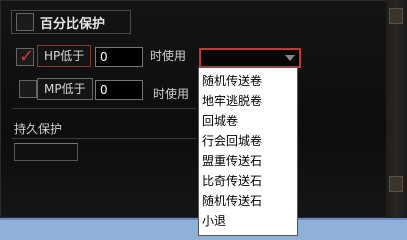  What do you see at coordinates (119, 57) in the screenshot?
I see `hp-threshold-input: 0` at bounding box center [119, 57].